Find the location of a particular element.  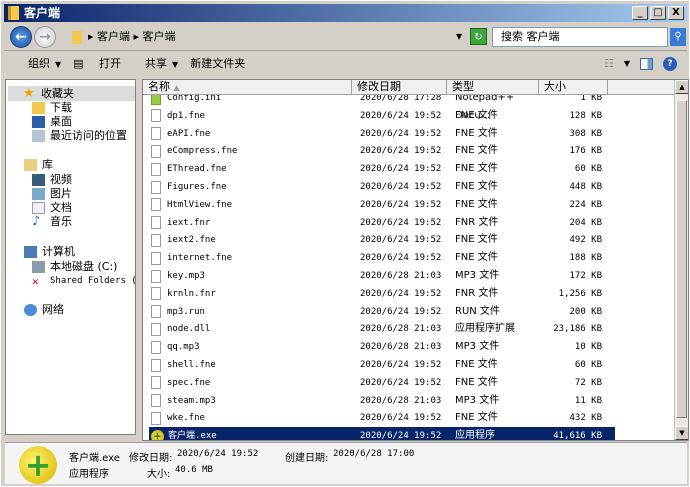

file-size: 448 KB is located at coordinates (585, 187).